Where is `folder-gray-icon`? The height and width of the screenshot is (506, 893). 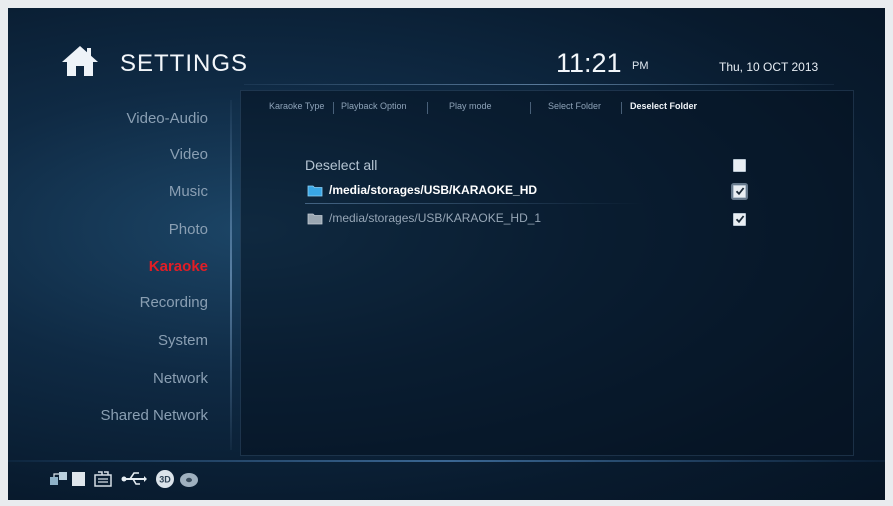
folder-gray-icon is located at coordinates (315, 219).